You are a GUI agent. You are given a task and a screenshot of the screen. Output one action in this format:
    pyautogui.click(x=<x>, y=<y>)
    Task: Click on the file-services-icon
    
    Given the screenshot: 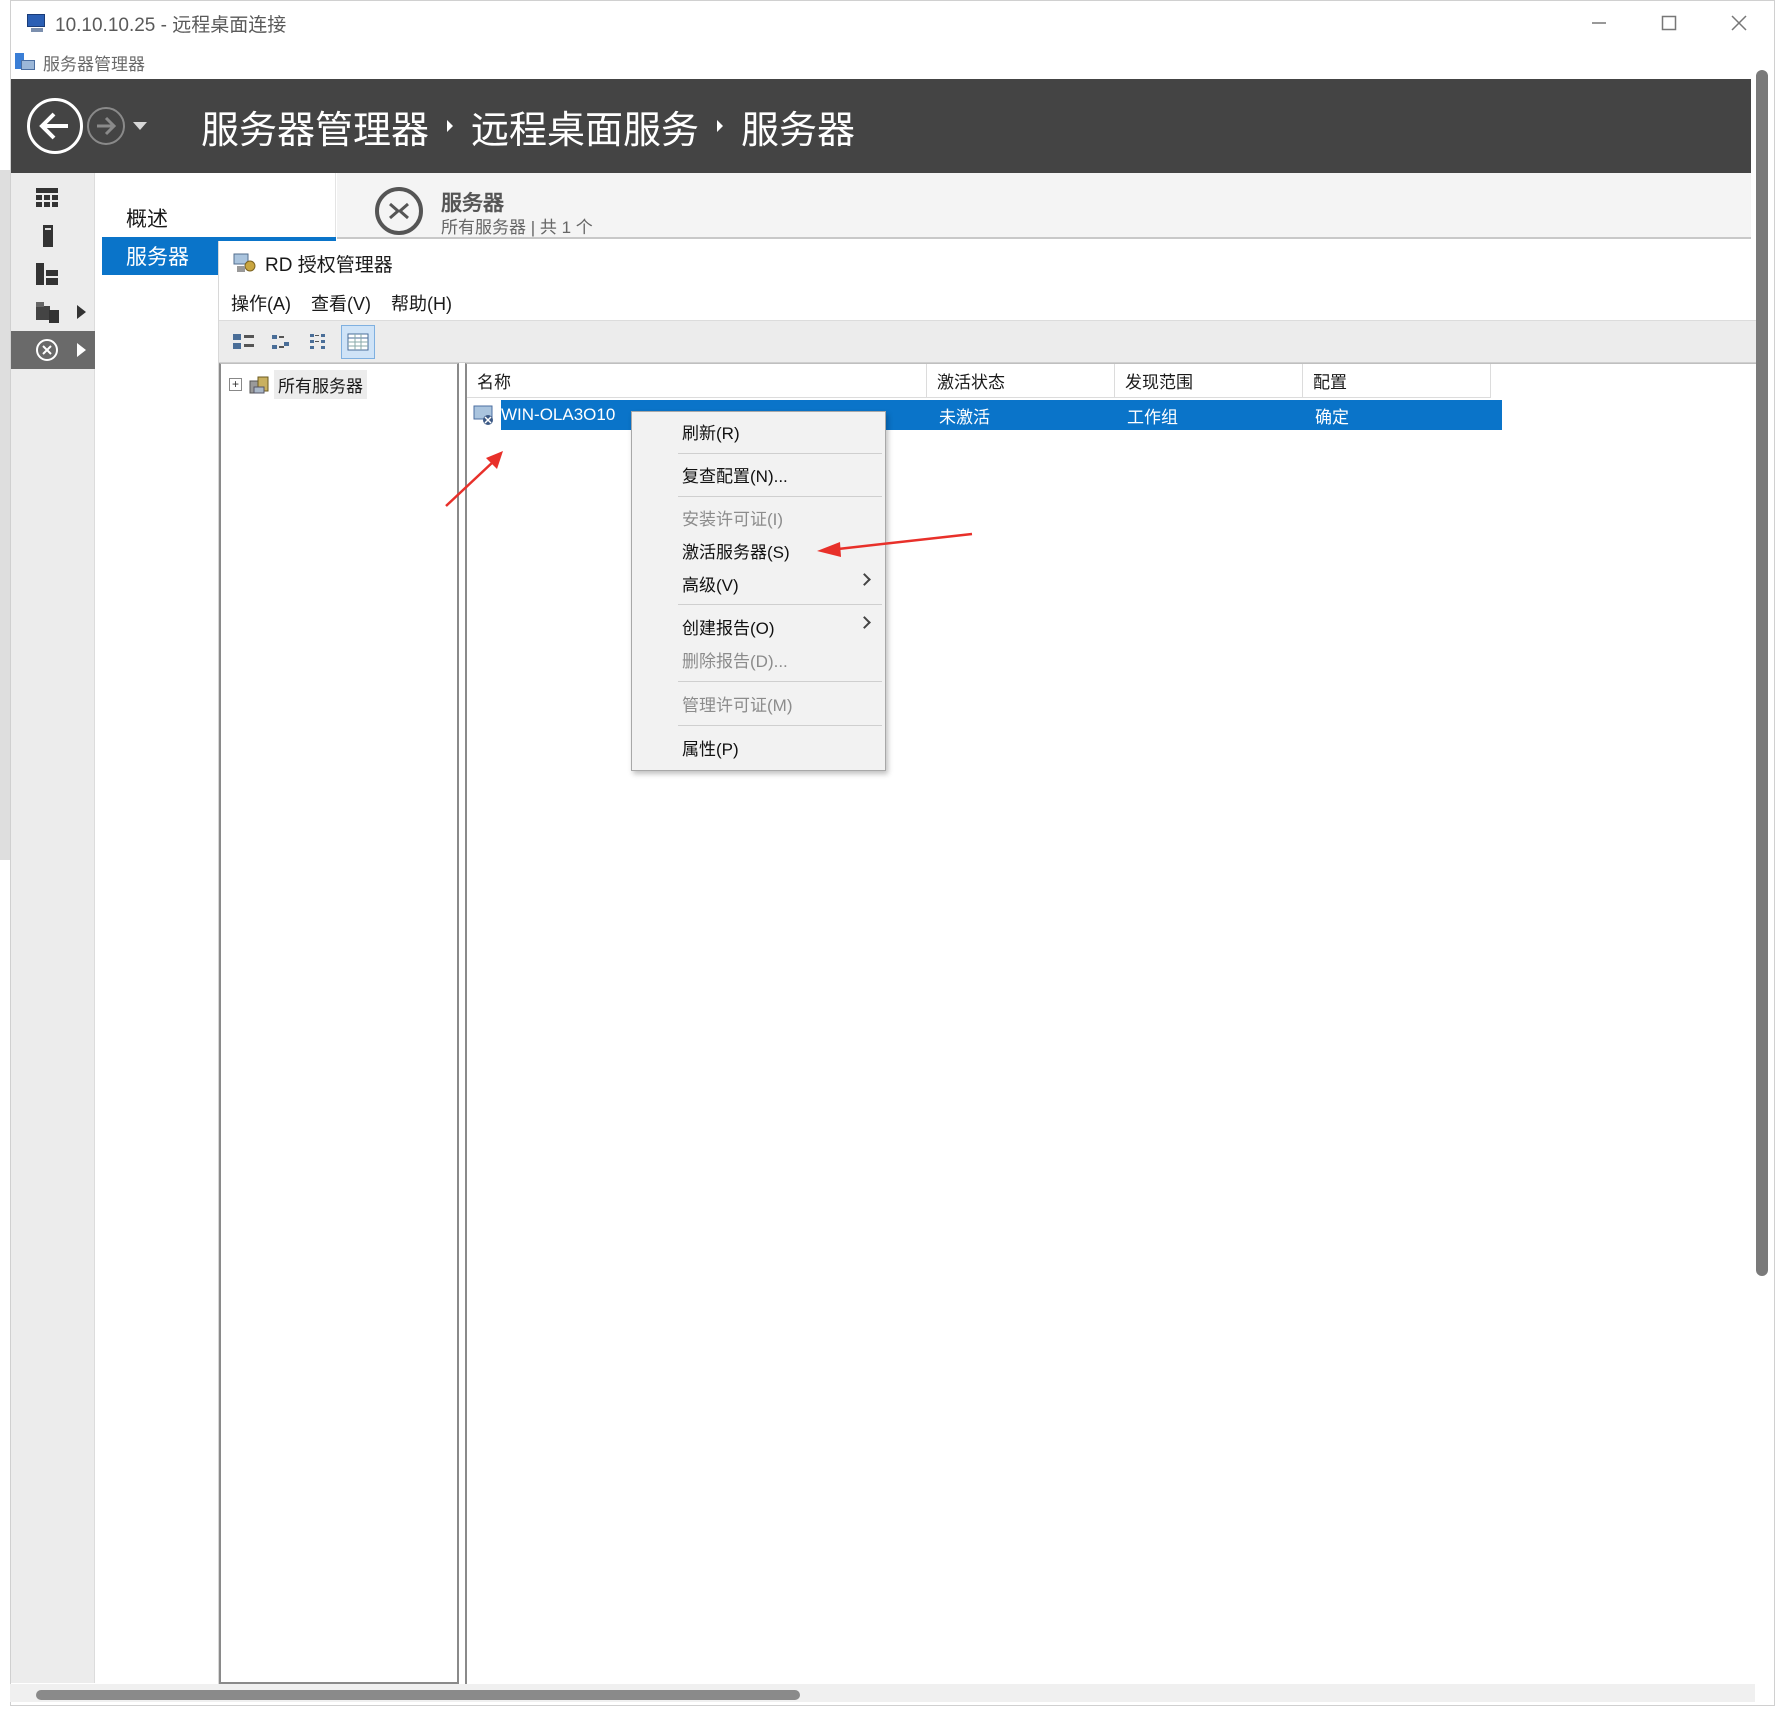 What is the action you would take?
    pyautogui.click(x=47, y=312)
    